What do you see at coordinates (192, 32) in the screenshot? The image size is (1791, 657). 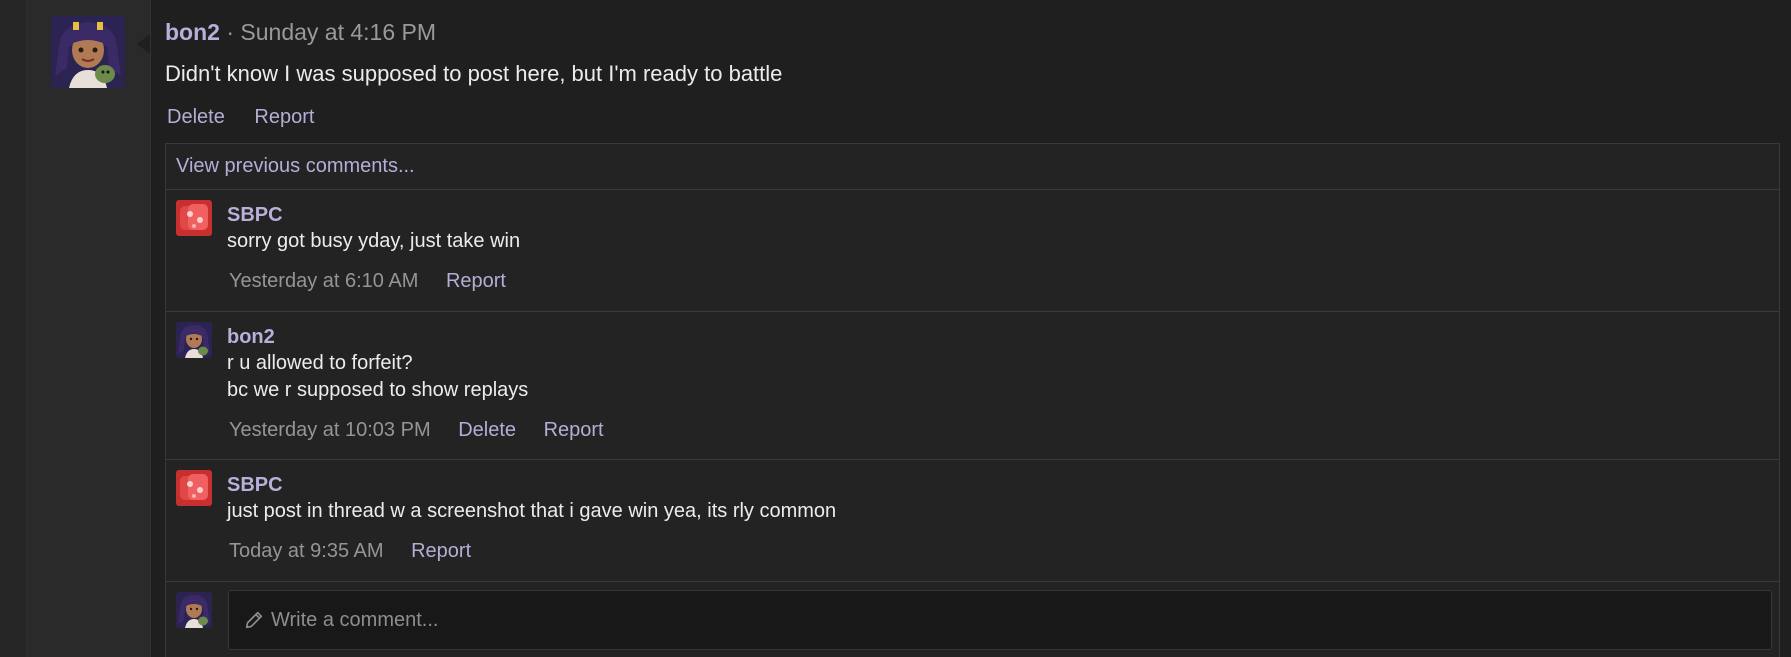 I see `post-author-username: bon2` at bounding box center [192, 32].